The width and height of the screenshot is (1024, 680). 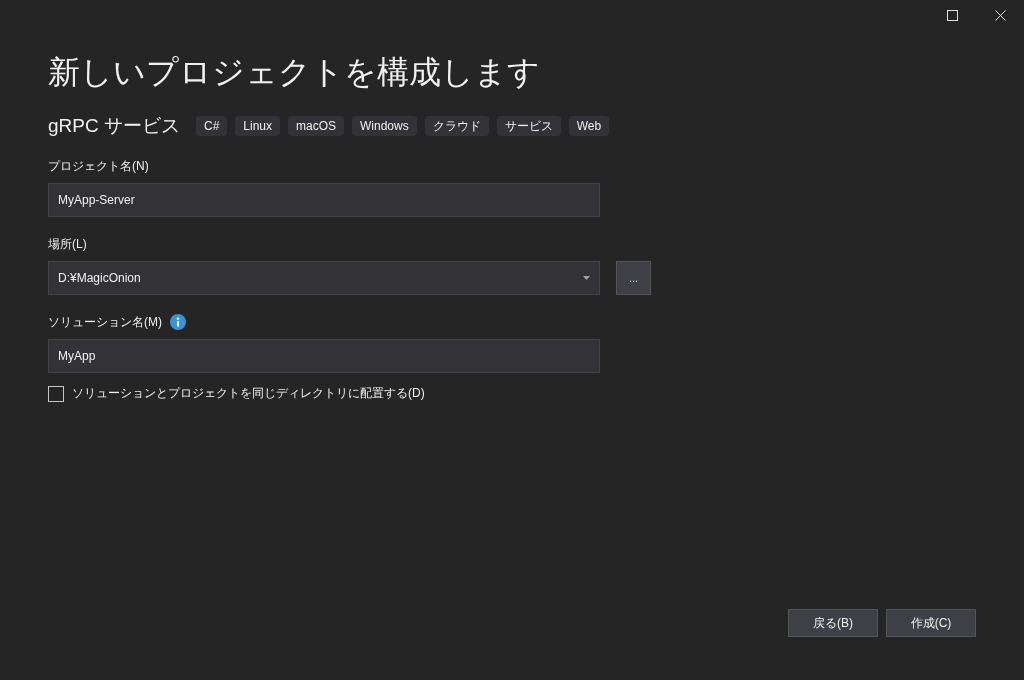 What do you see at coordinates (257, 126) in the screenshot?
I see `tag: Linux` at bounding box center [257, 126].